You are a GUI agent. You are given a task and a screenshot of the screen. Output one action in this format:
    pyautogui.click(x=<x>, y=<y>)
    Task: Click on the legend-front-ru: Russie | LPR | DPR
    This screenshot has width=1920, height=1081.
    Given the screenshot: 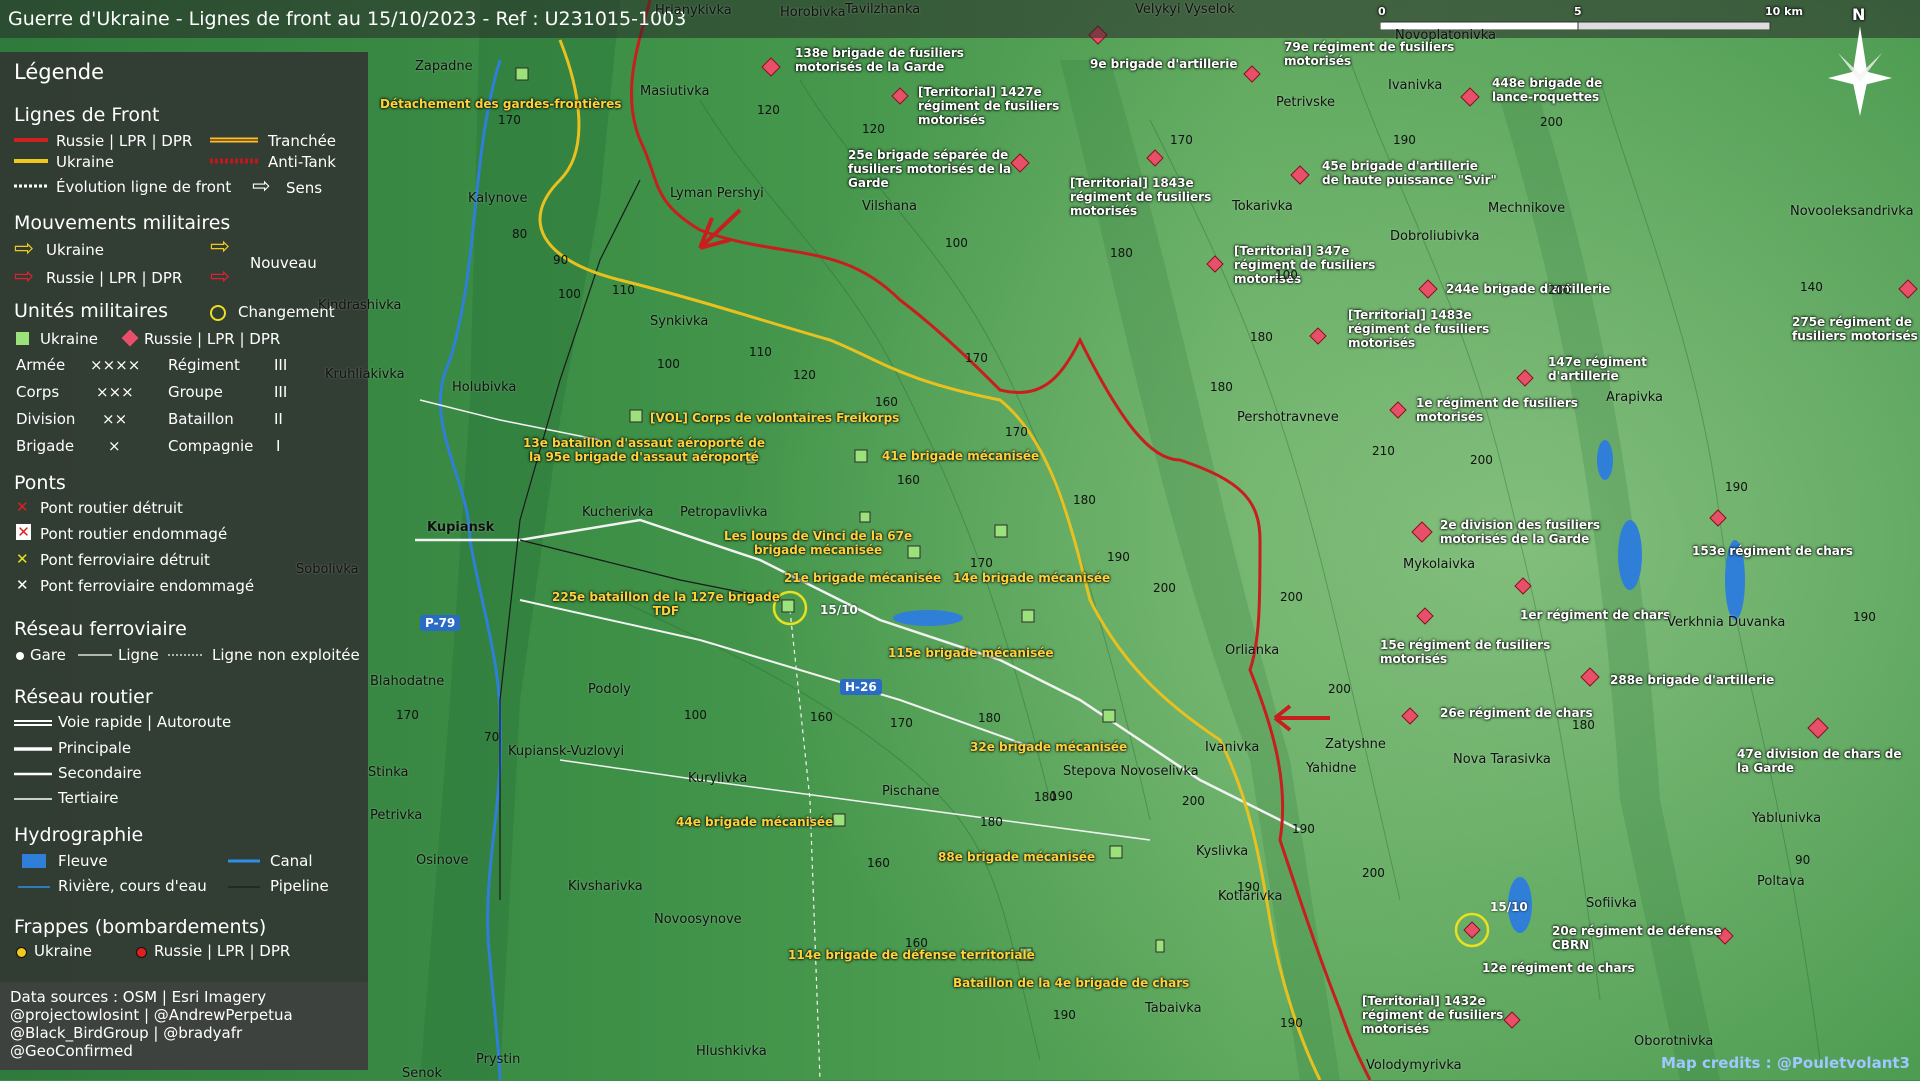 What is the action you would take?
    pyautogui.click(x=124, y=141)
    